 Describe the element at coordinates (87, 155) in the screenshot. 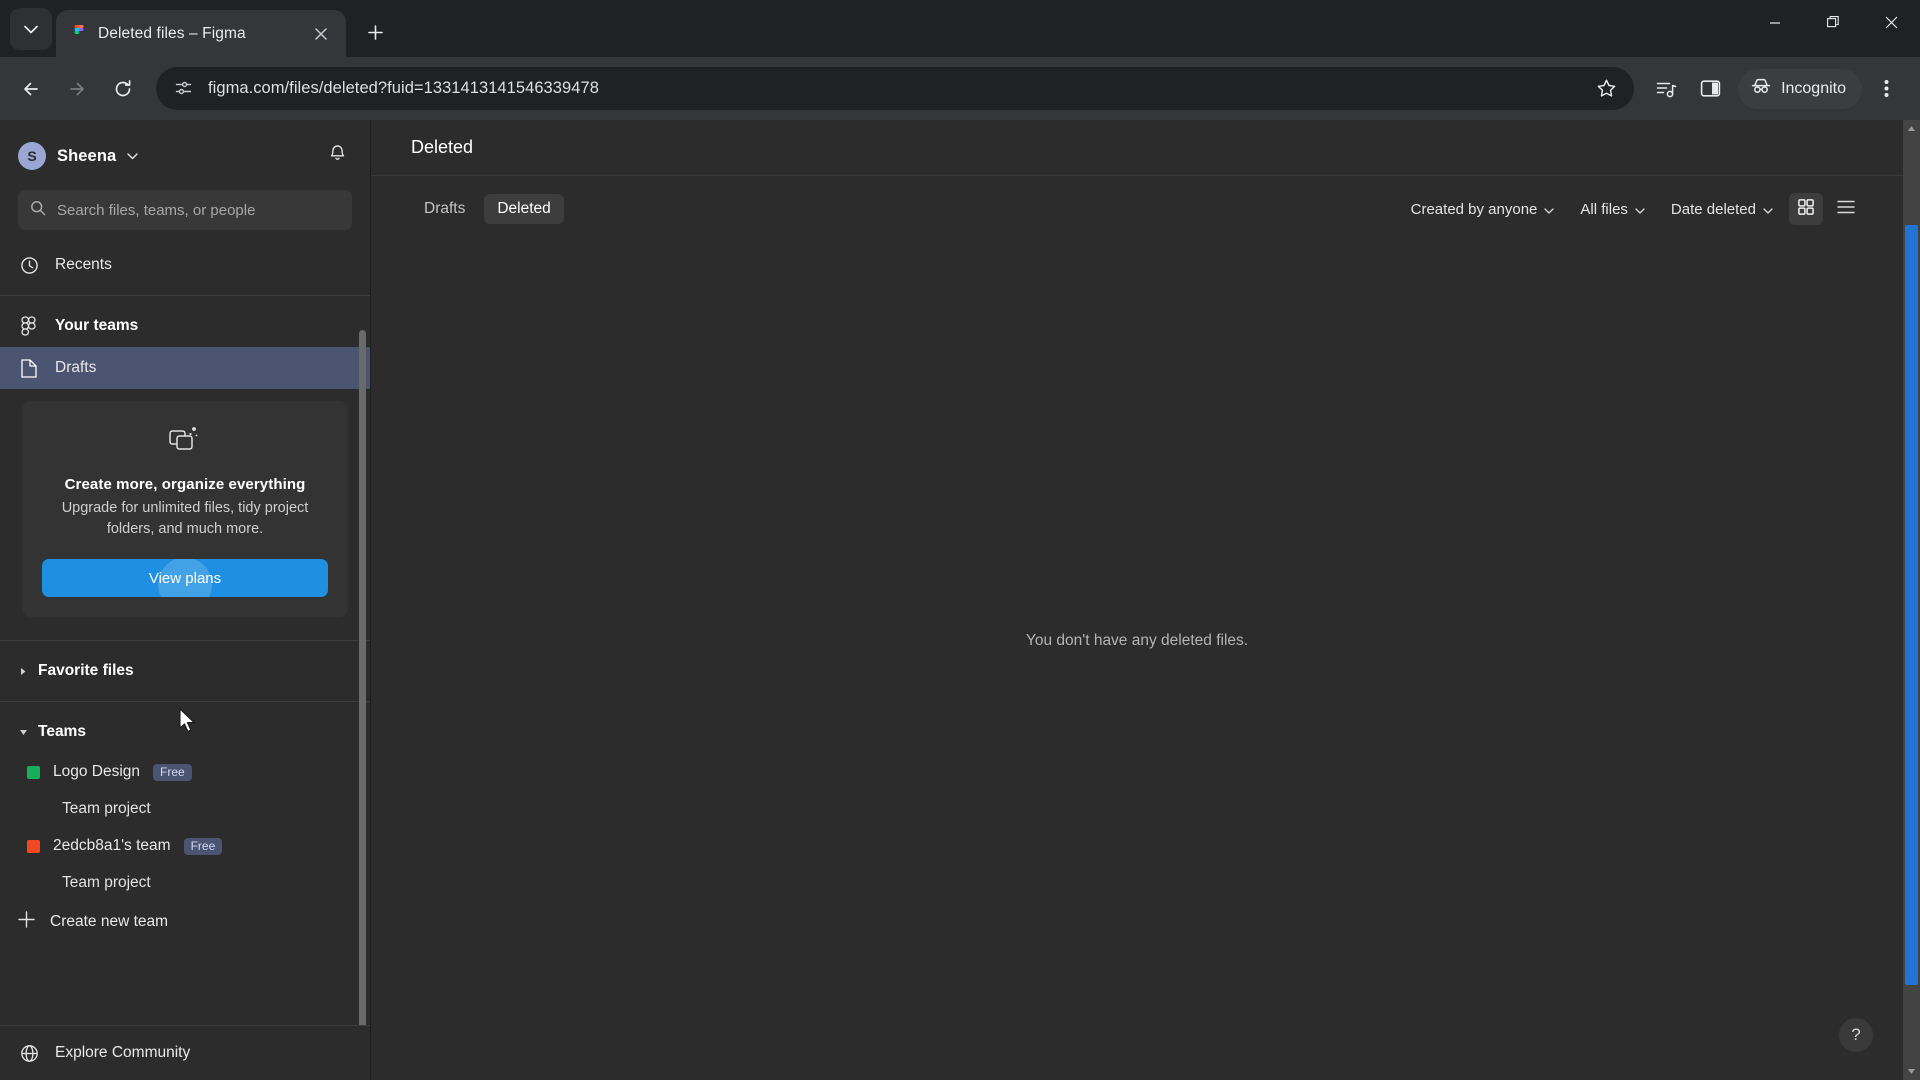

I see `user-name: Sheena` at that location.